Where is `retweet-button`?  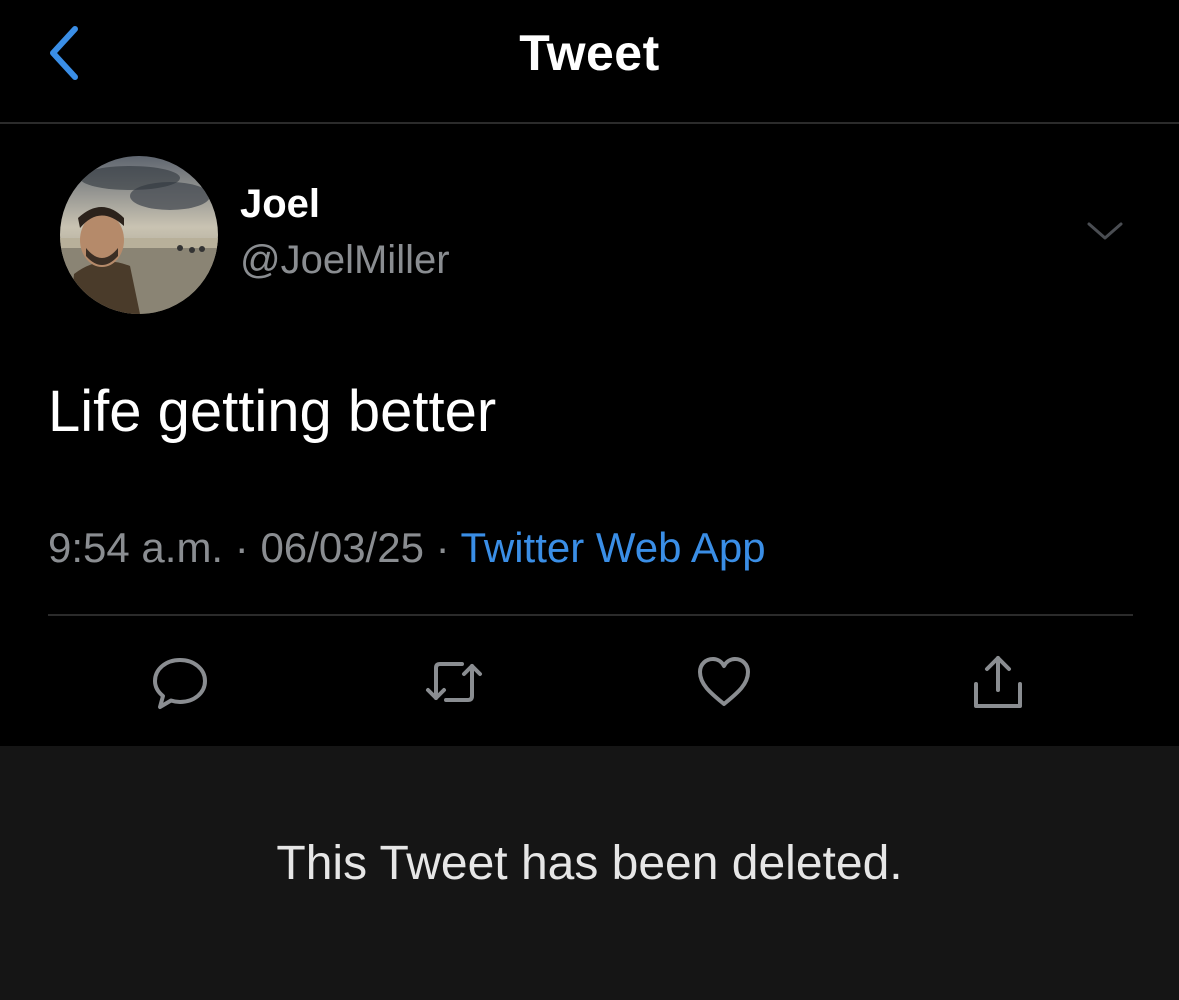
retweet-button is located at coordinates (454, 684).